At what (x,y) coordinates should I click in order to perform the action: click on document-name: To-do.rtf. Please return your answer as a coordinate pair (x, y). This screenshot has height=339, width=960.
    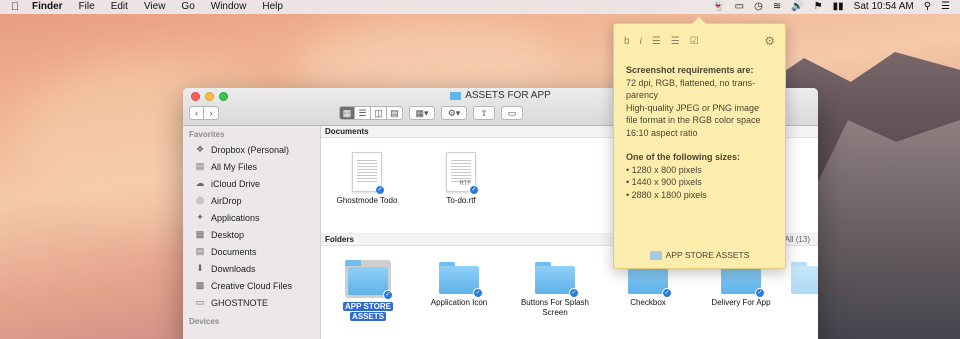
    Looking at the image, I should click on (461, 200).